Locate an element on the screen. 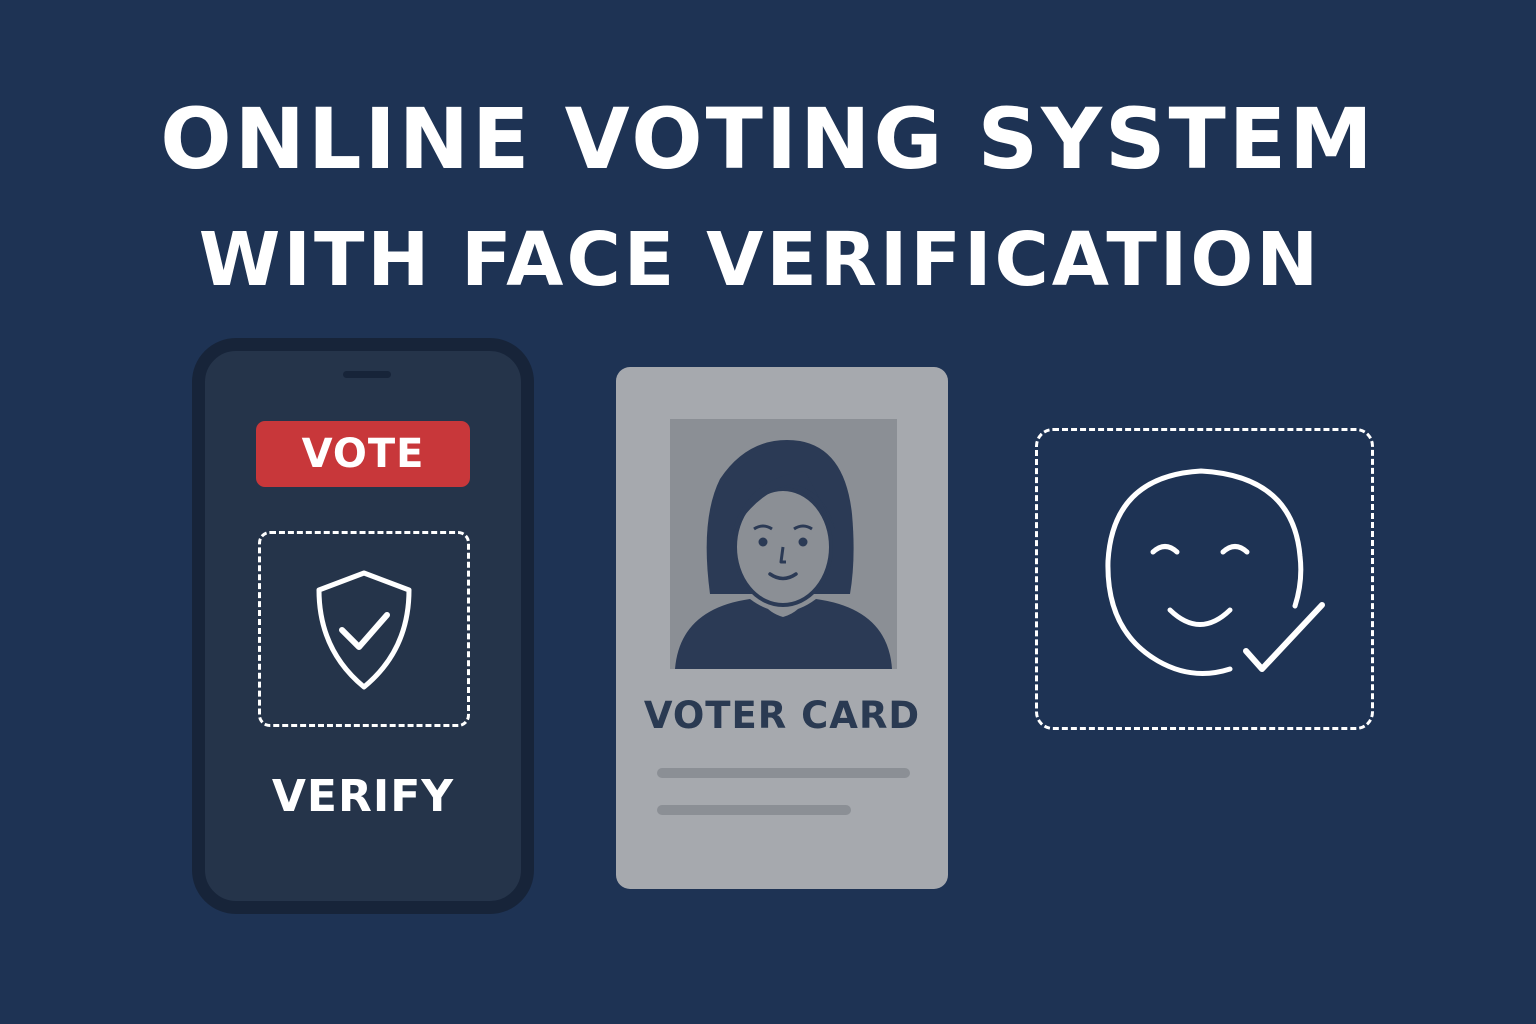 This screenshot has height=1024, width=1536. verify-label: VERIFY is located at coordinates (363, 796).